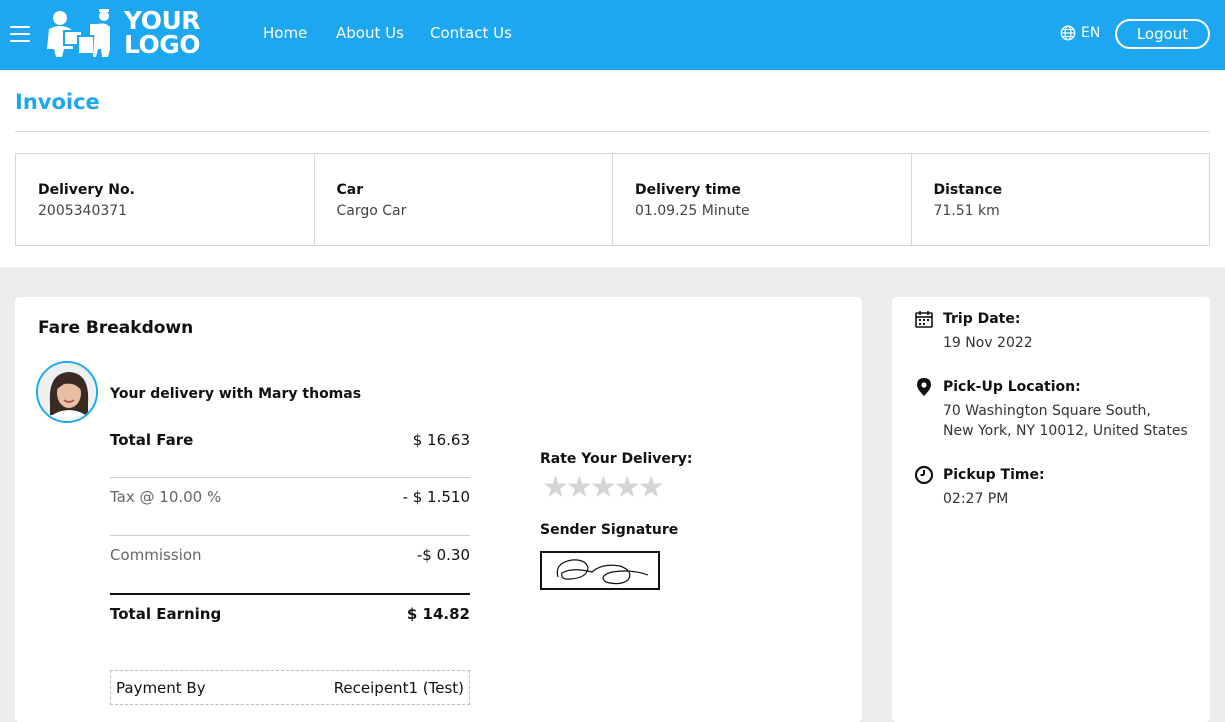  Describe the element at coordinates (982, 319) in the screenshot. I see `trip-date-label: Trip Date:` at that location.